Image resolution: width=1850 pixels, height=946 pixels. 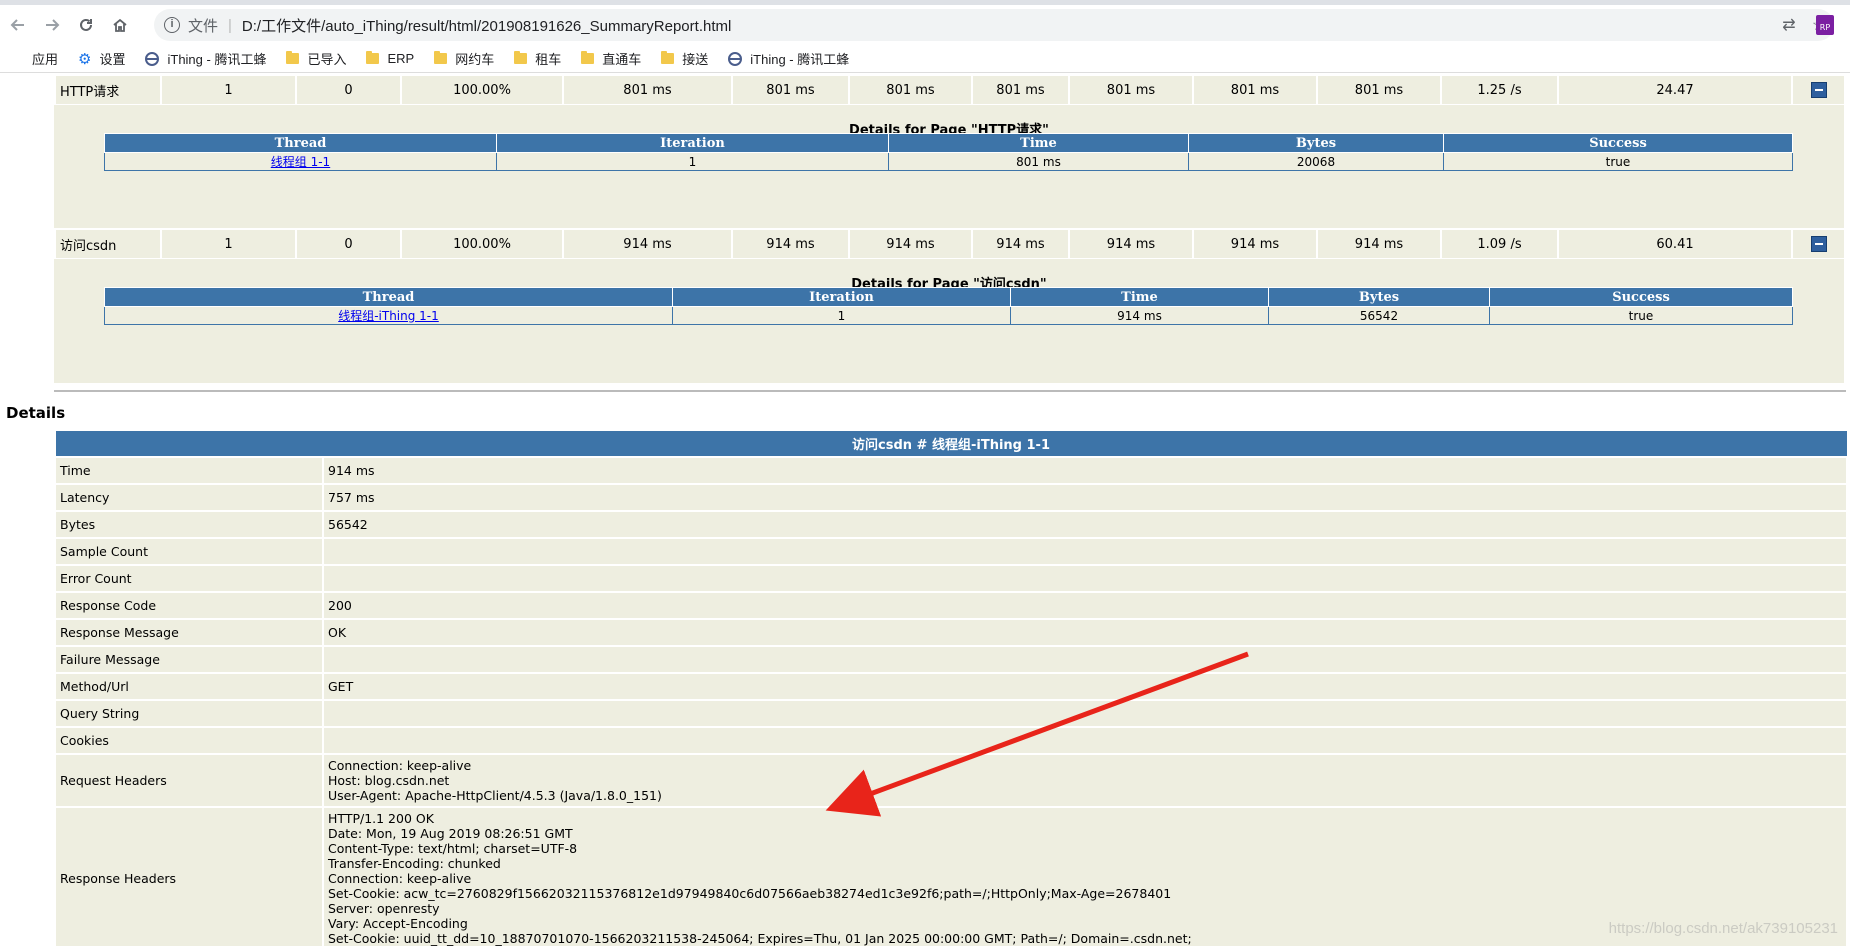 I want to click on thread-link: 线程组-iThing 1-1, so click(x=388, y=316).